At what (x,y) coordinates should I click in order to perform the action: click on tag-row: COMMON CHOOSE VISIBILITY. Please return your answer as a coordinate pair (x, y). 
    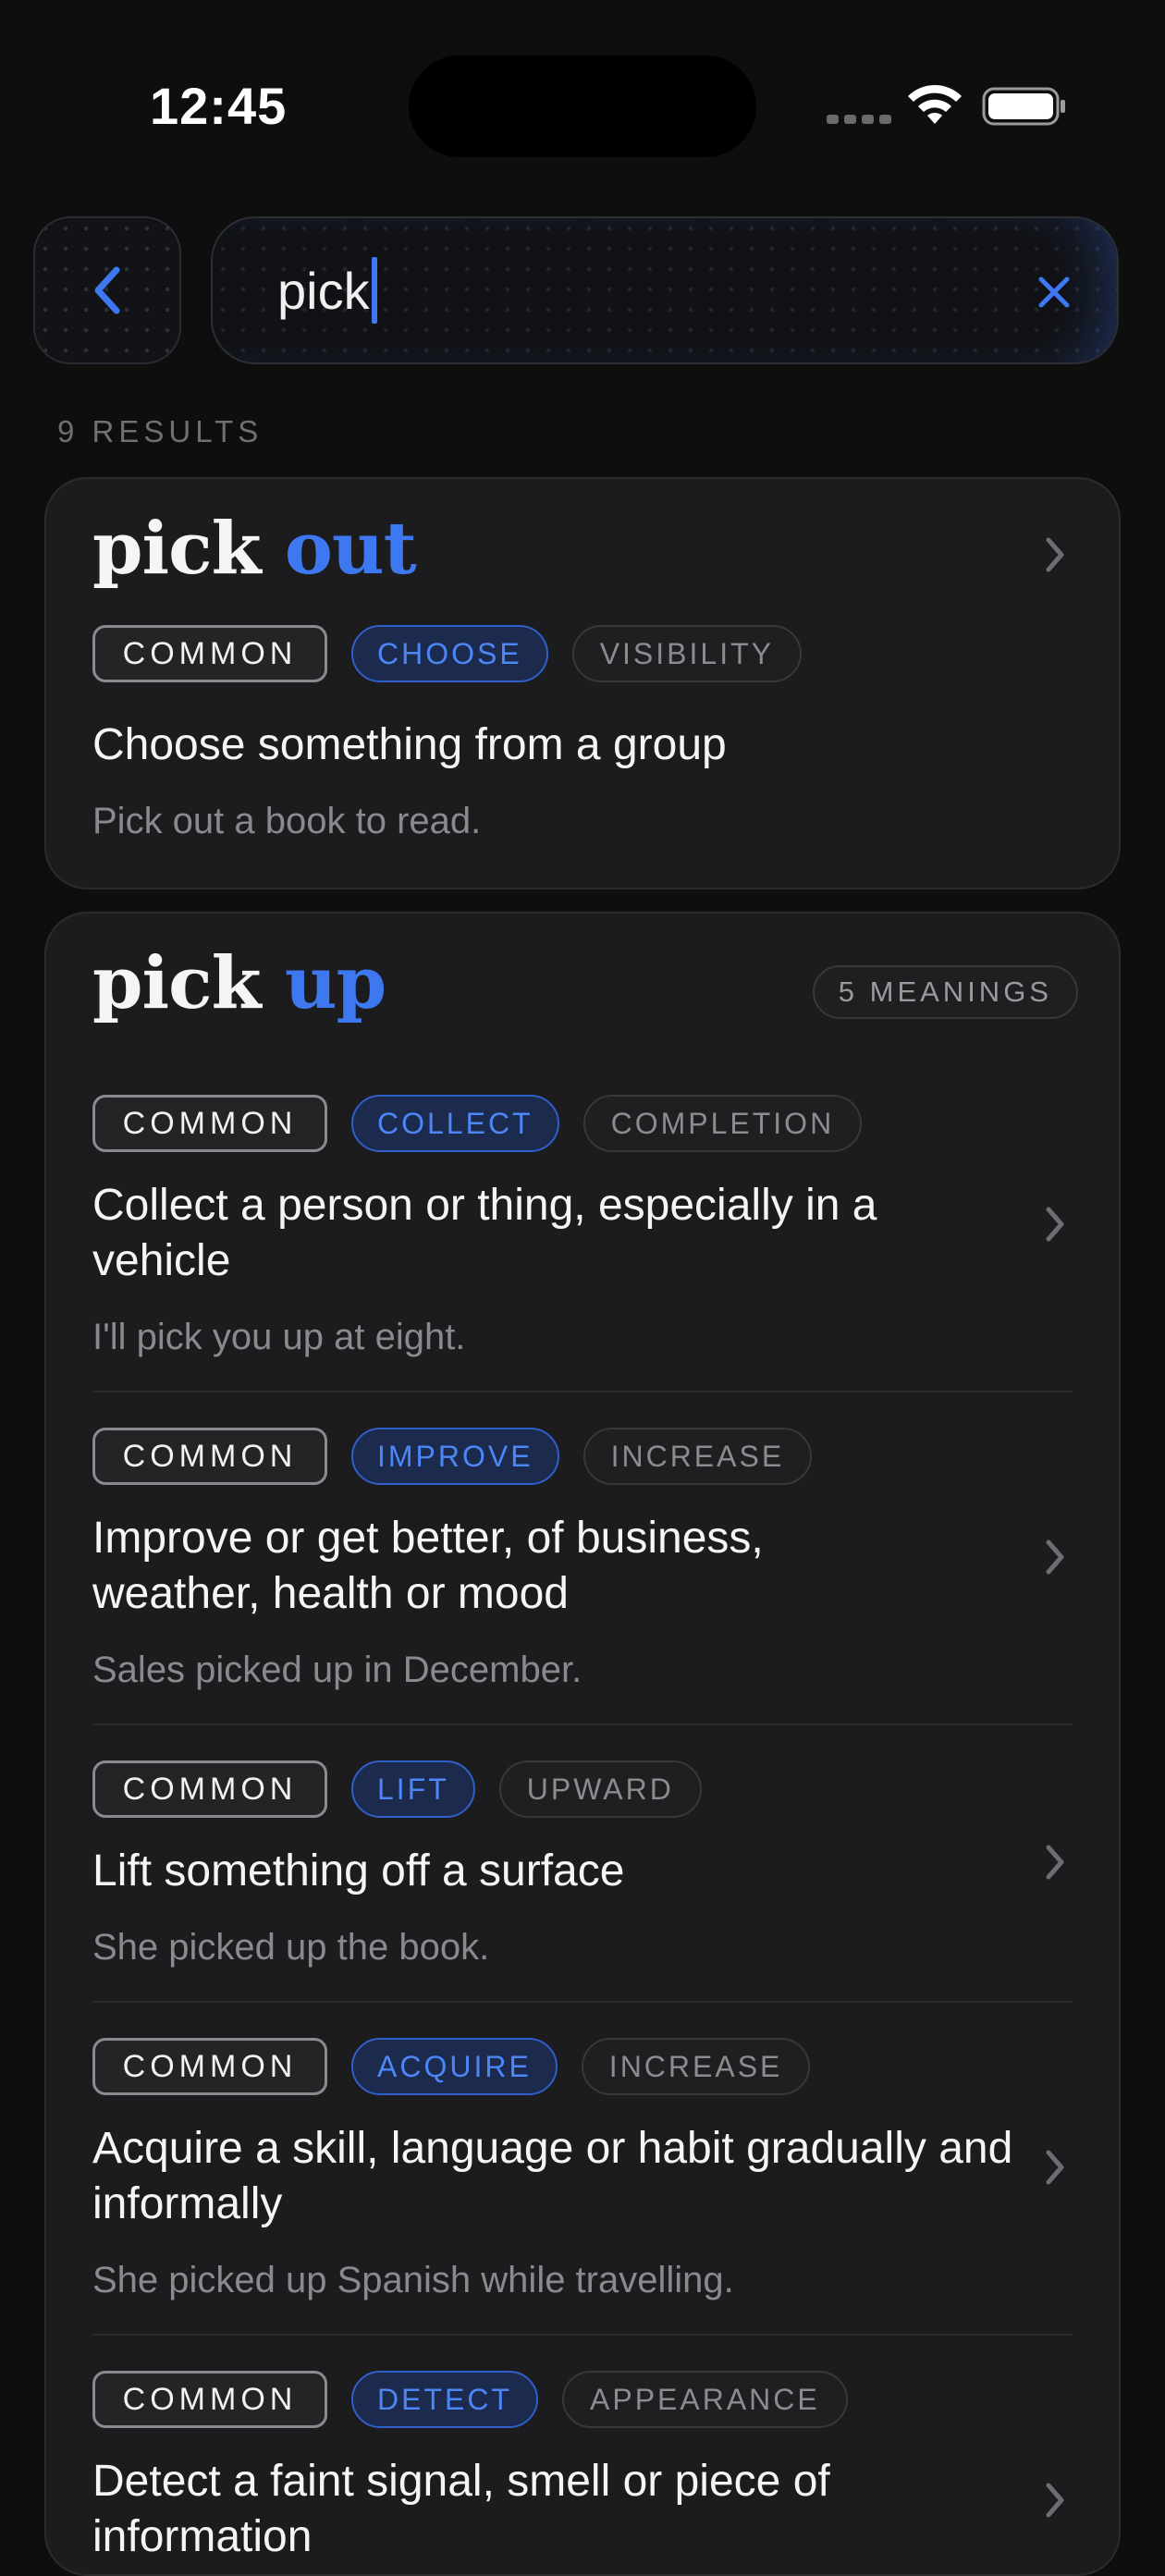
    Looking at the image, I should click on (447, 653).